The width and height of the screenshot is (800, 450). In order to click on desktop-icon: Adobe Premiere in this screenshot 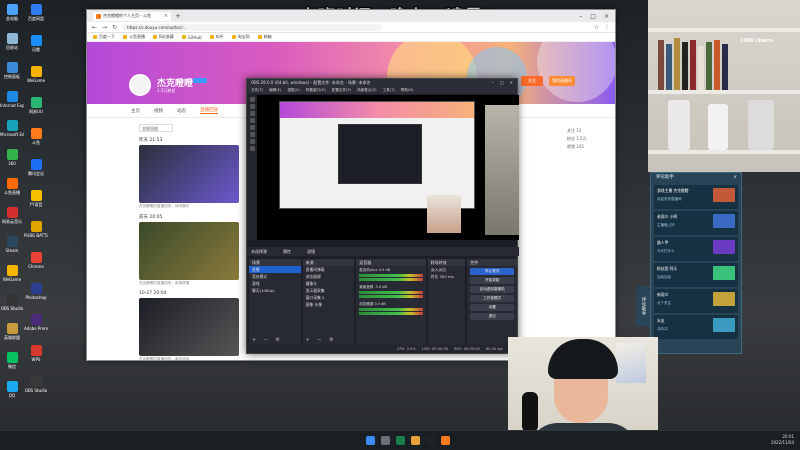, I will do `click(36, 322)`.